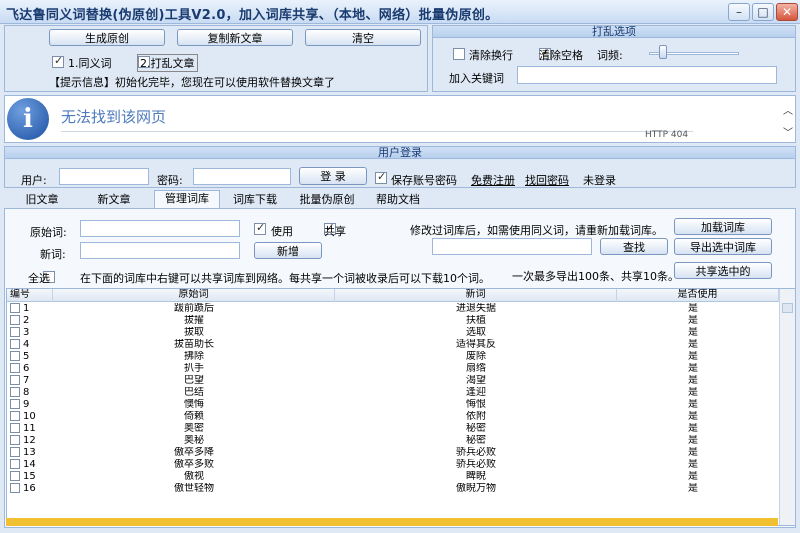 The image size is (800, 533). I want to click on register-link: 免费注册, so click(493, 180).